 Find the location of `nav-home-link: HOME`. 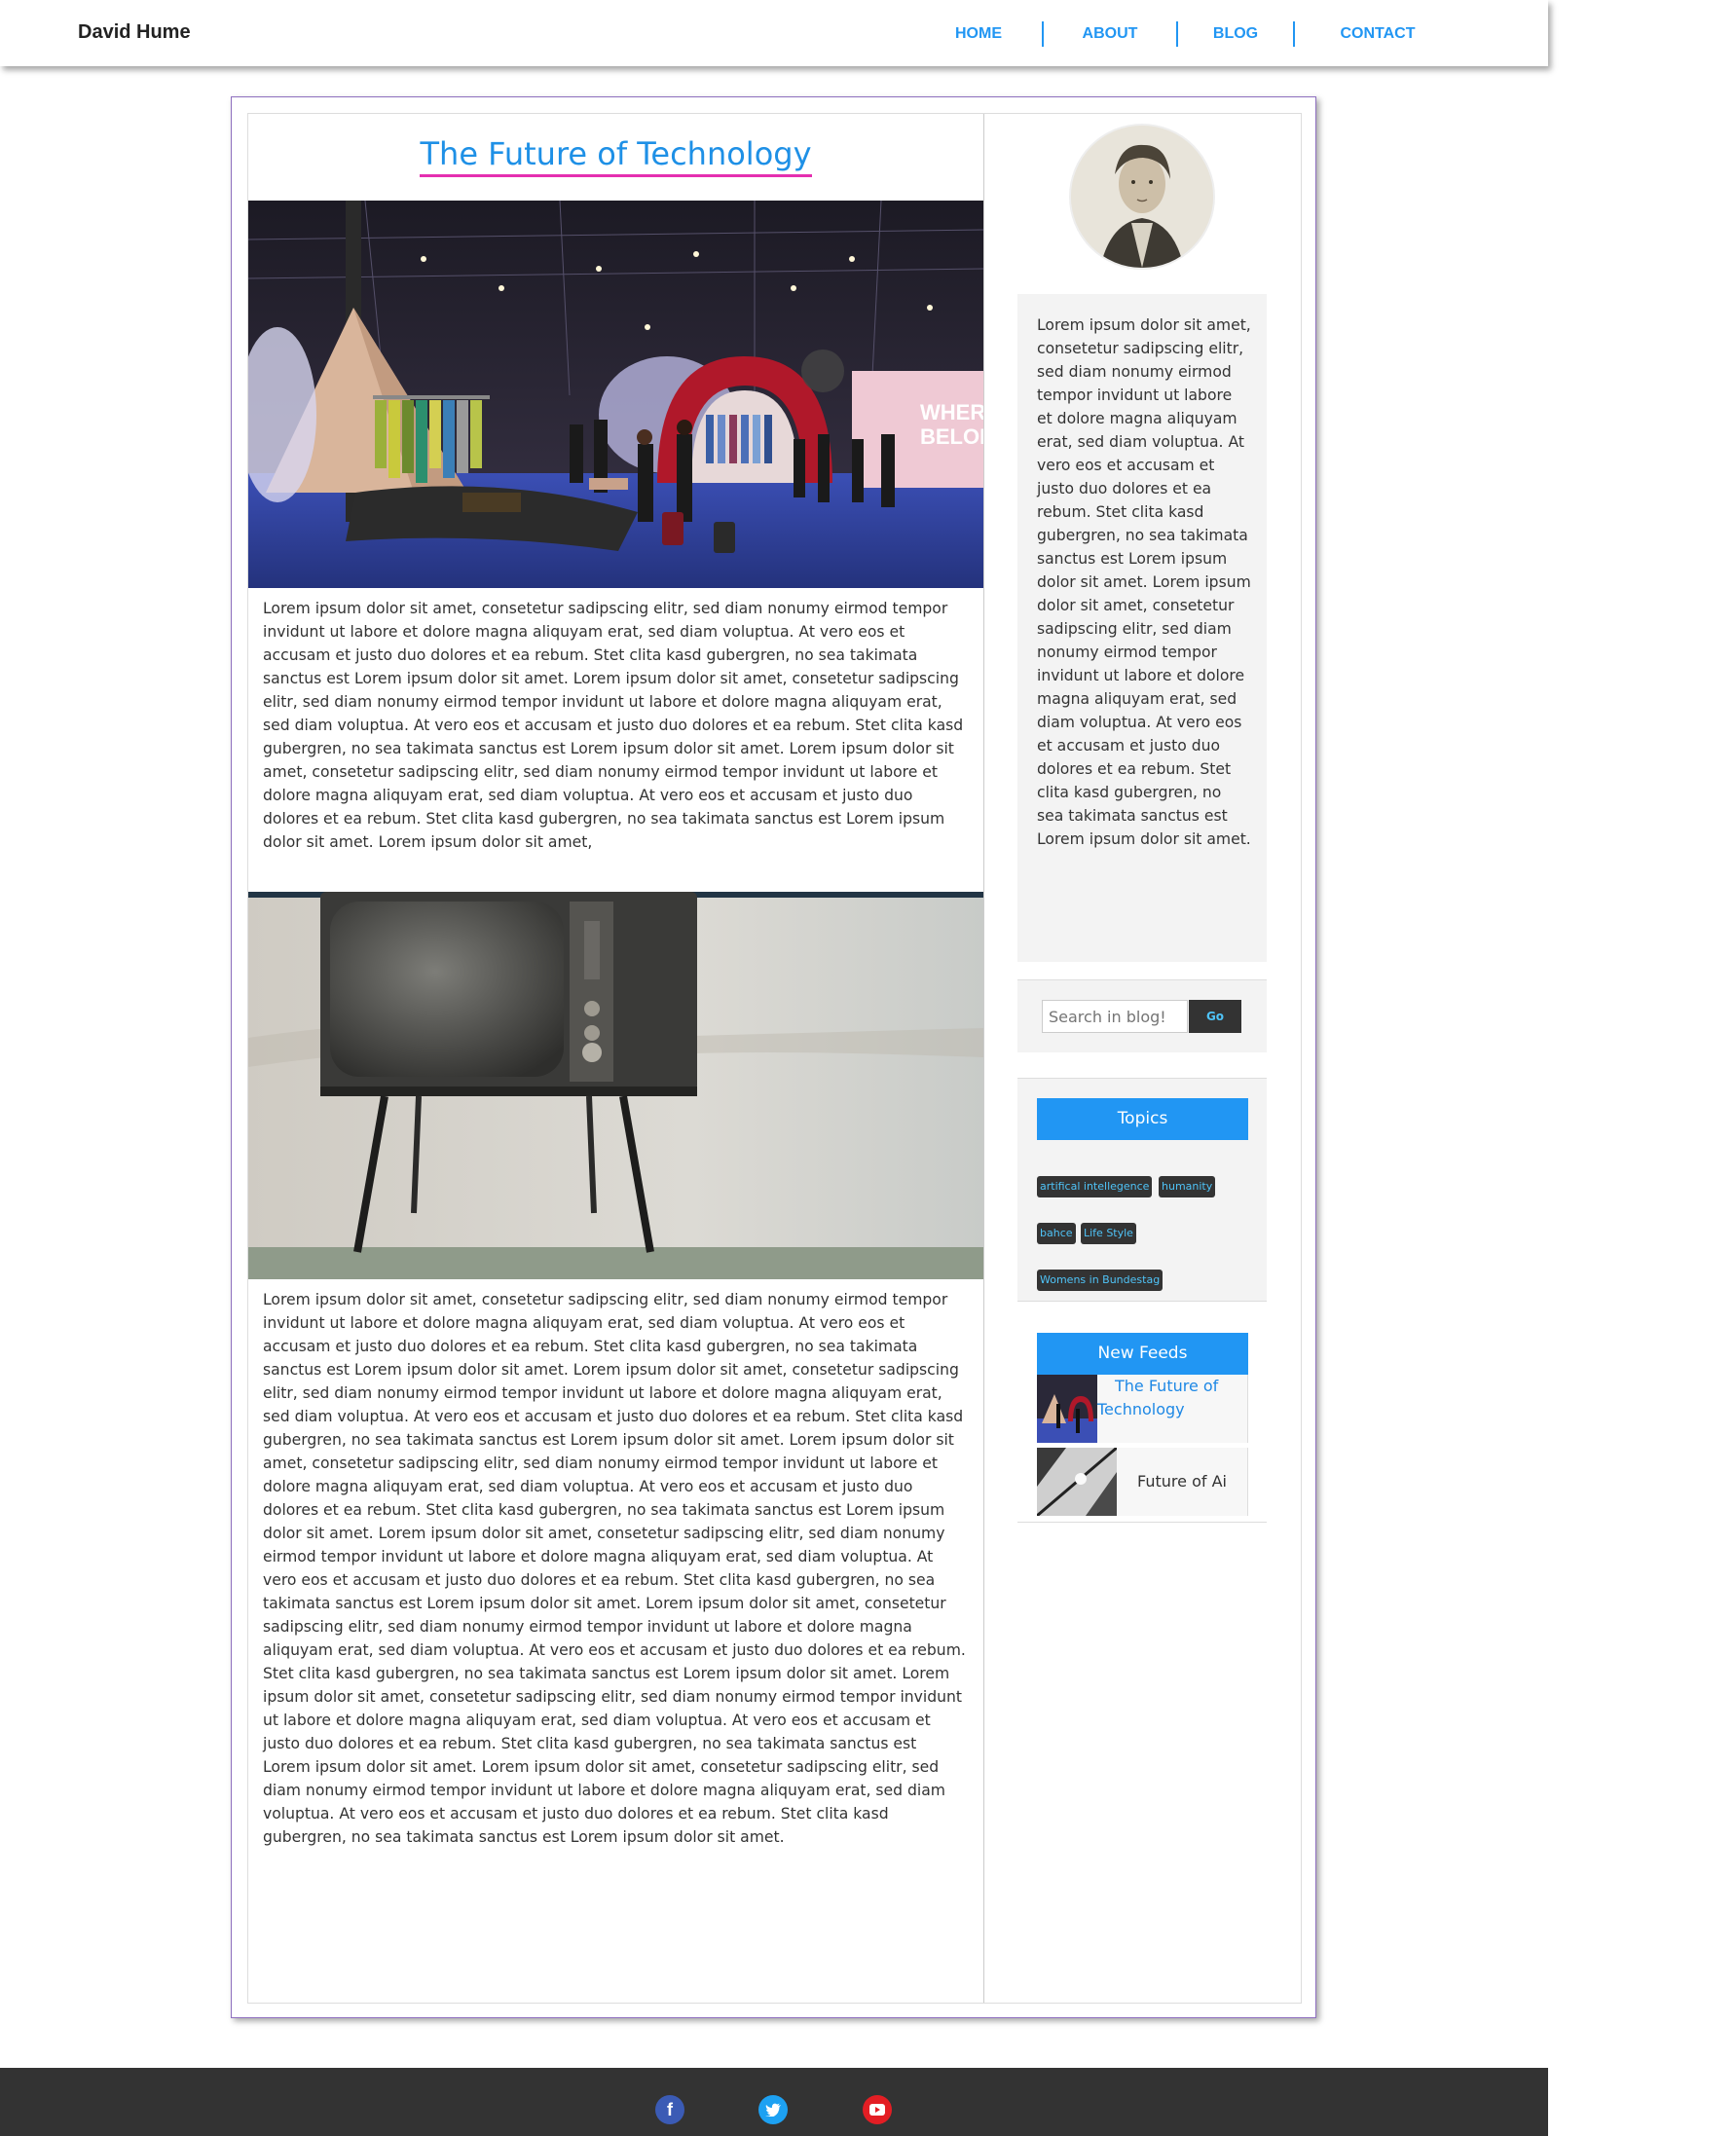

nav-home-link: HOME is located at coordinates (978, 34).